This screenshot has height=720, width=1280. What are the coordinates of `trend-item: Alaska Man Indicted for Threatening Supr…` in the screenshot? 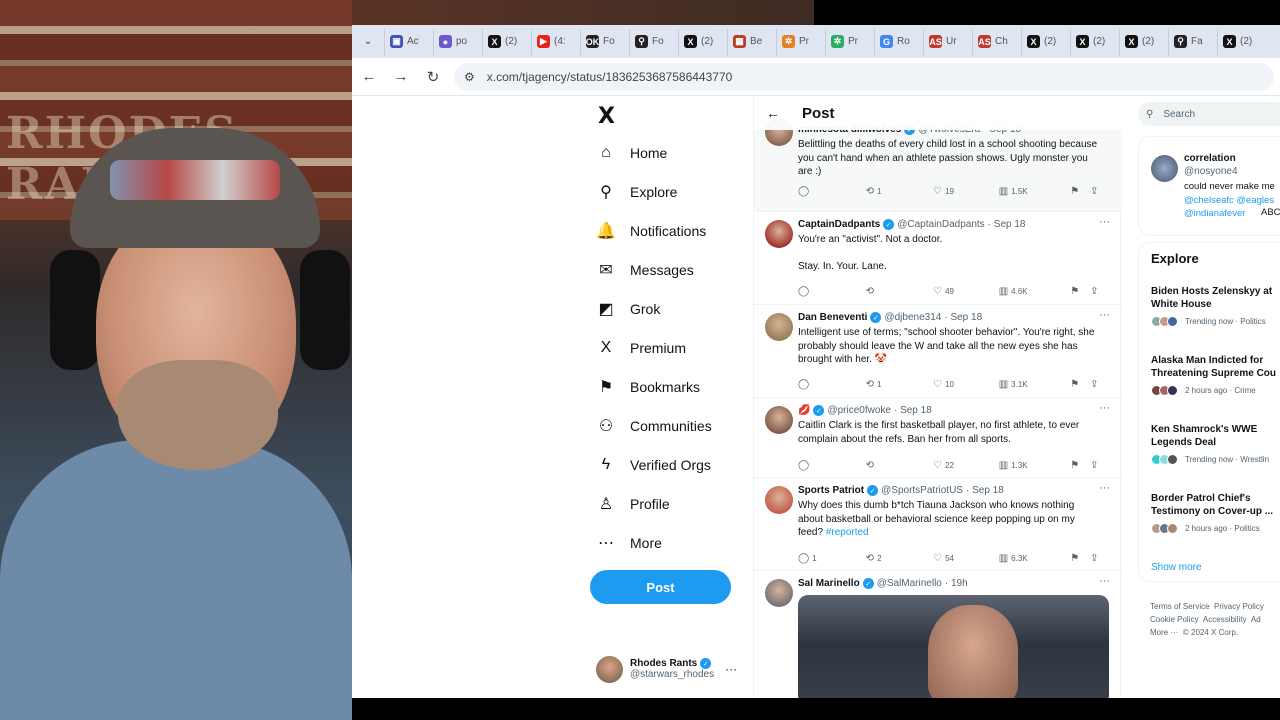 It's located at (1215, 375).